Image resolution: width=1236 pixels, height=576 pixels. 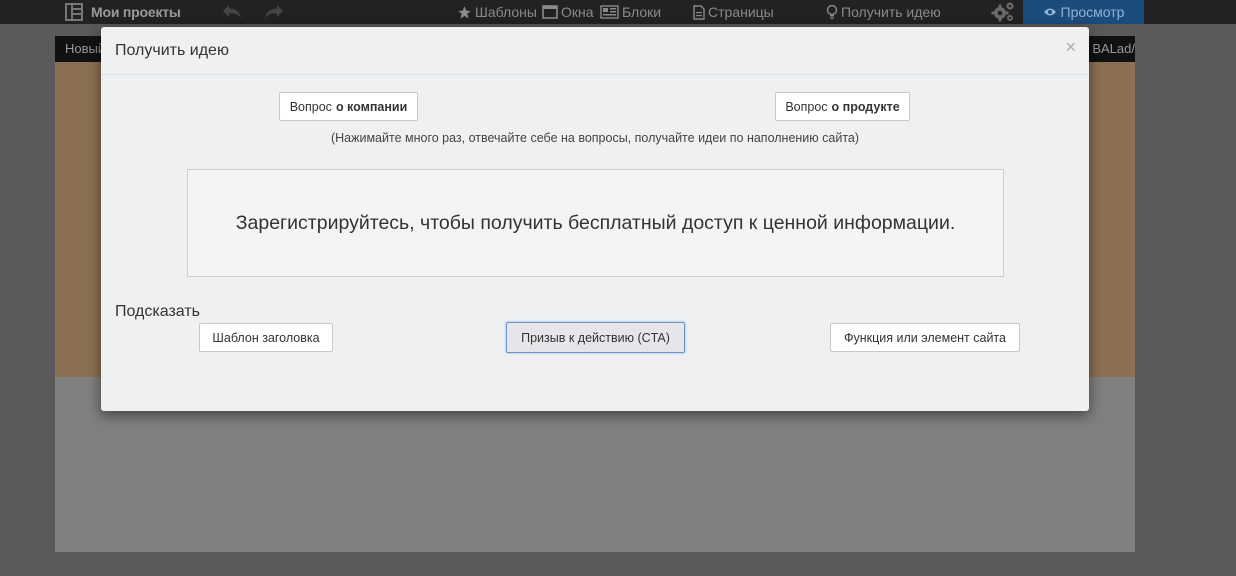 I want to click on preview-label: Просмотр, so click(x=1092, y=12).